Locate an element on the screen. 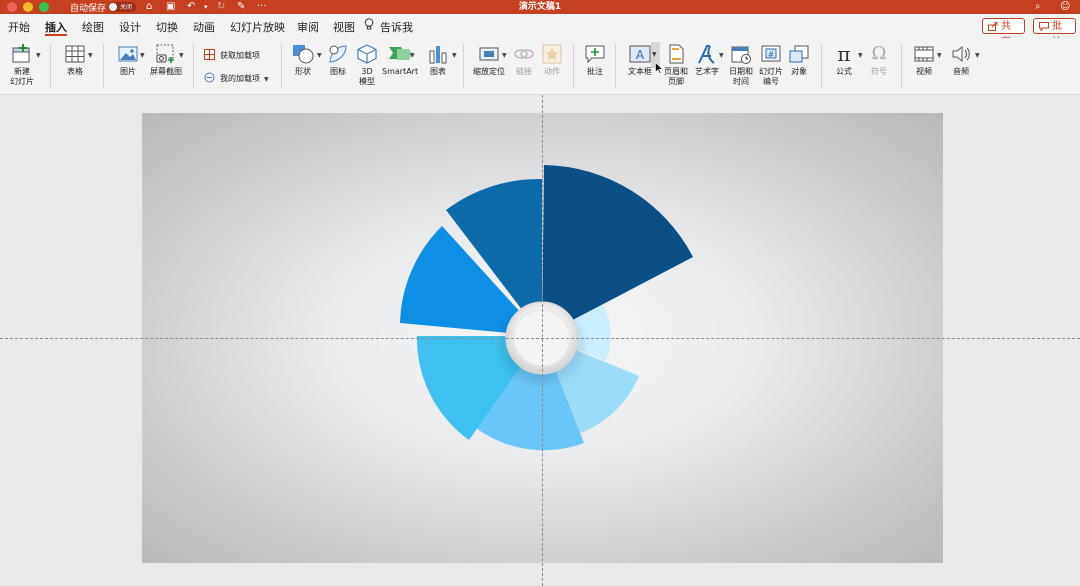  header-footer-icon is located at coordinates (676, 54).